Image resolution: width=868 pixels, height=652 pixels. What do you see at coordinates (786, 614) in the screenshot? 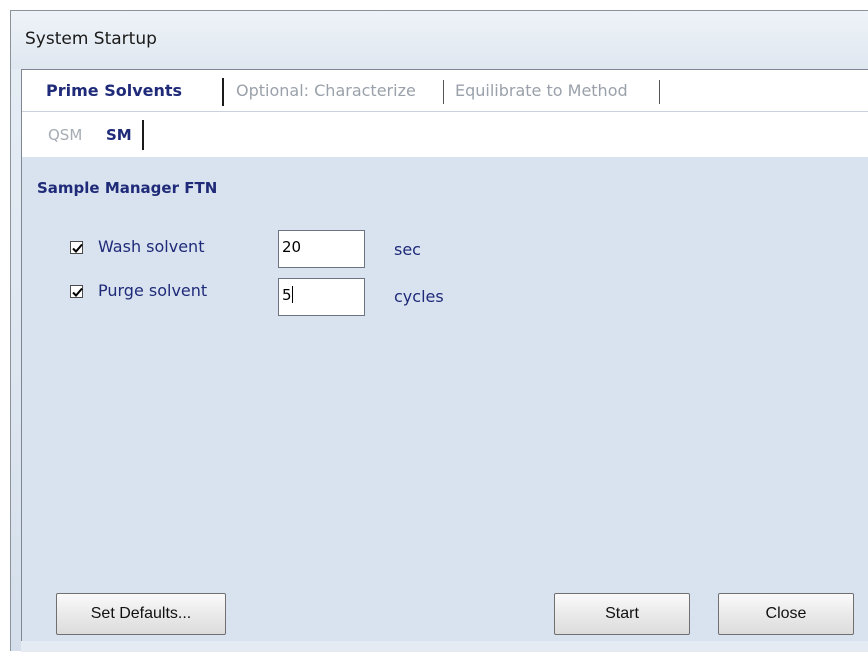
I see `close-button: Close` at bounding box center [786, 614].